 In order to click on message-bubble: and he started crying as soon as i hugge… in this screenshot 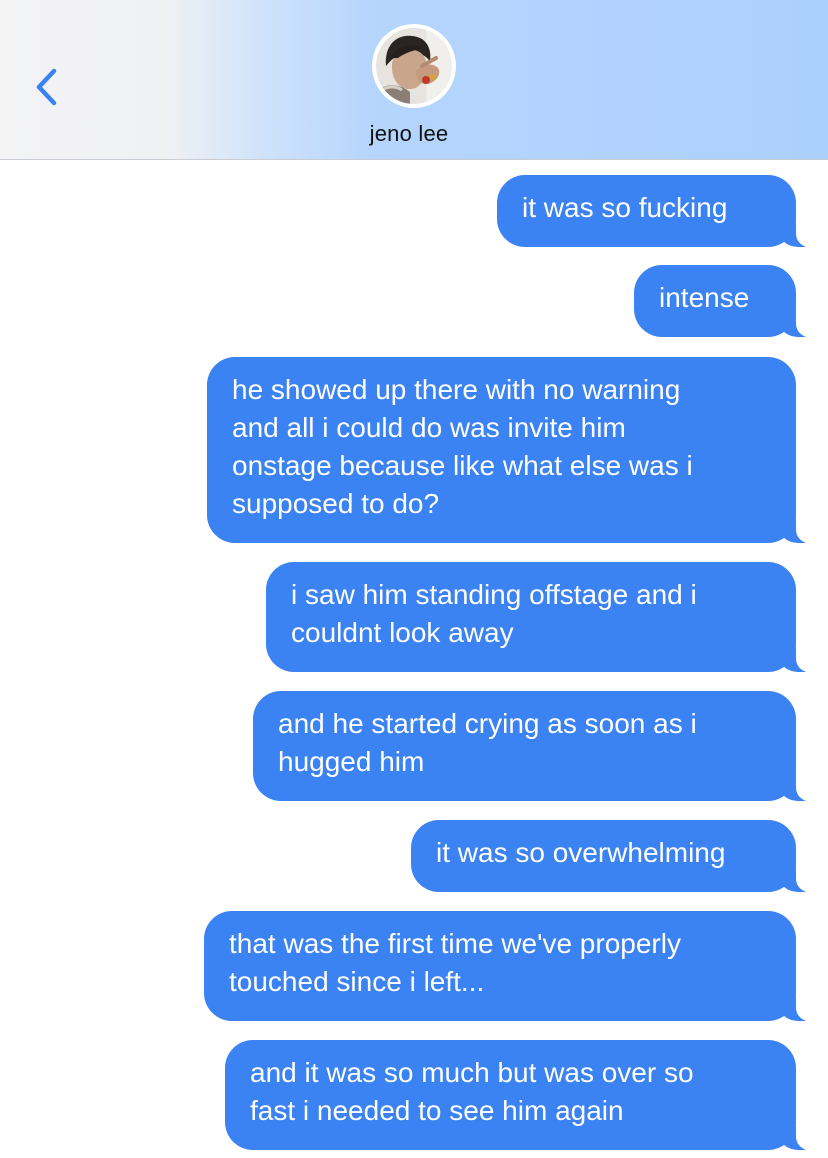, I will do `click(539, 746)`.